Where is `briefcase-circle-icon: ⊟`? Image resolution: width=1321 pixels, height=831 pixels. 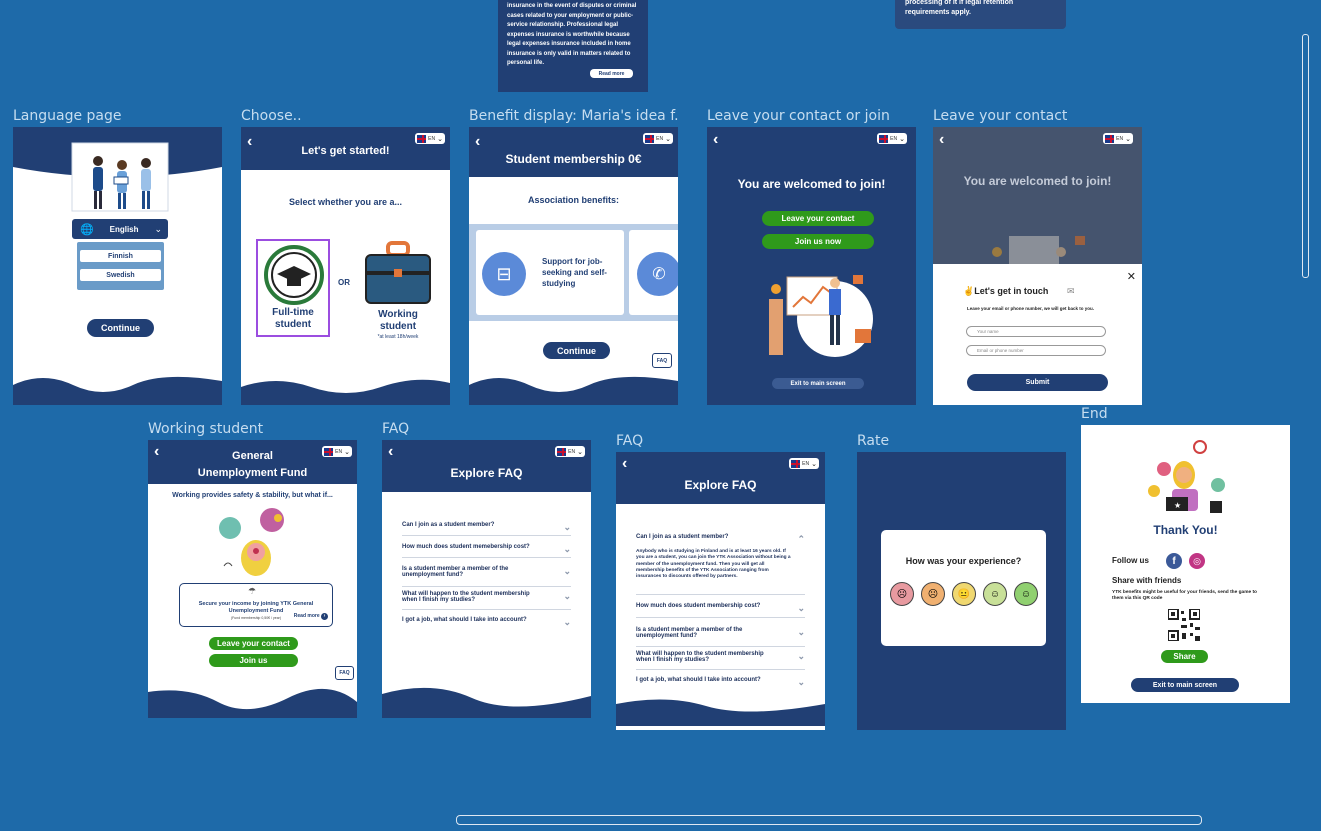
briefcase-circle-icon: ⊟ is located at coordinates (504, 274).